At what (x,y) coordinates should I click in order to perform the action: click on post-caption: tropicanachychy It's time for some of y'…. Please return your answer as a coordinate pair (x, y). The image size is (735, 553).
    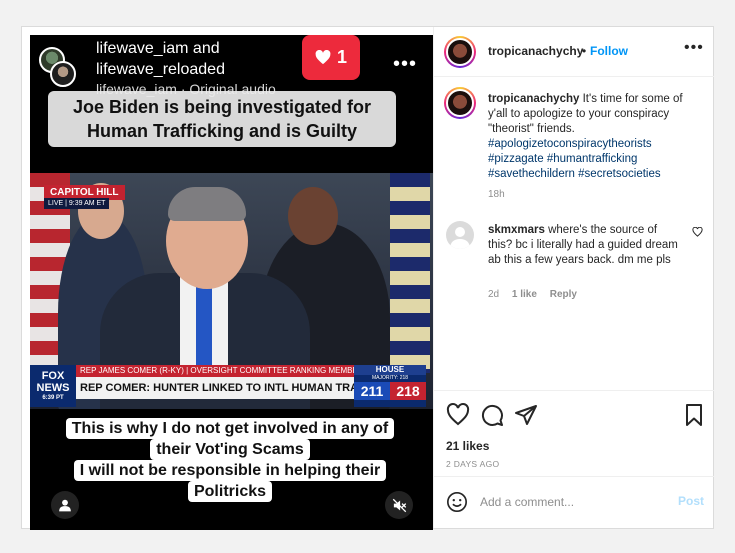
    Looking at the image, I should click on (595, 137).